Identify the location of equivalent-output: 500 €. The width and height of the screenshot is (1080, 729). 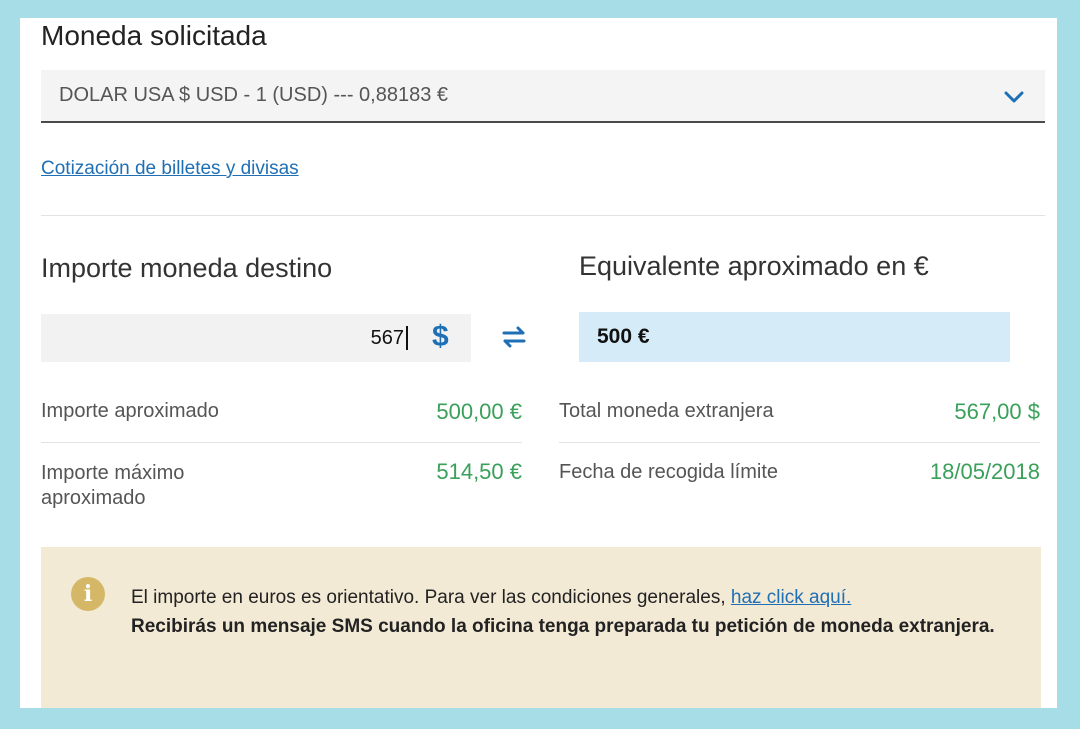
(794, 337).